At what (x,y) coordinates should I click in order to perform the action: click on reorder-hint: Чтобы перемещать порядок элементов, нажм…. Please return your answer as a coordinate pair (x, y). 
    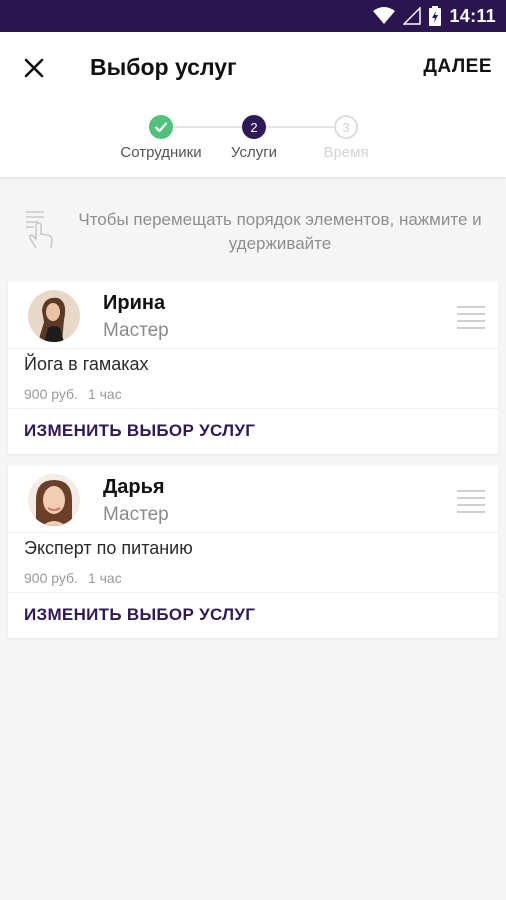
    Looking at the image, I should click on (253, 232).